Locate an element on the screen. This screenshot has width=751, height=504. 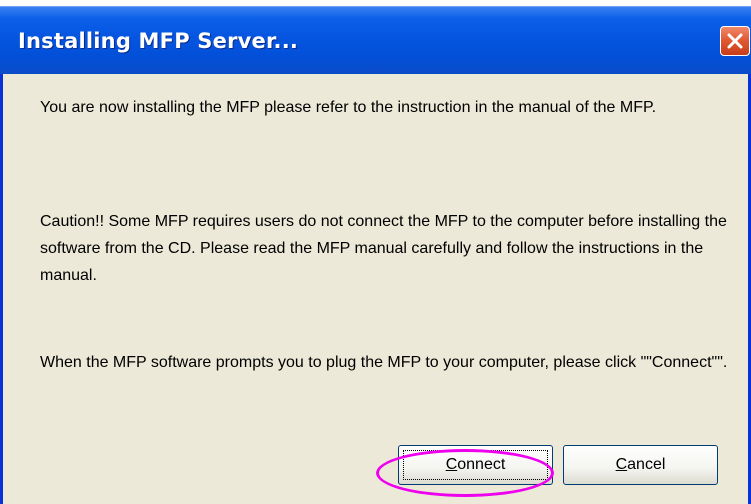
connect-button-label: Connect is located at coordinates (475, 464).